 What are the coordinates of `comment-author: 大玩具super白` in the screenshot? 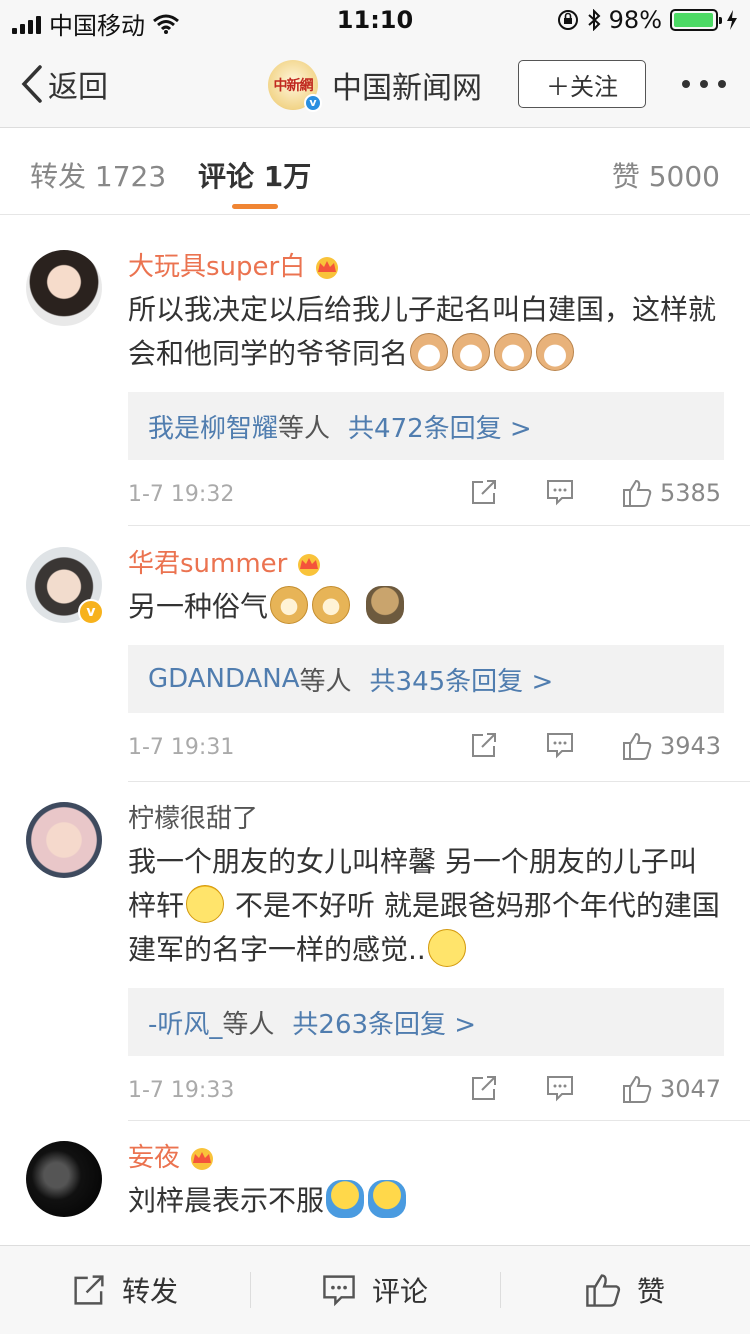 It's located at (426, 267).